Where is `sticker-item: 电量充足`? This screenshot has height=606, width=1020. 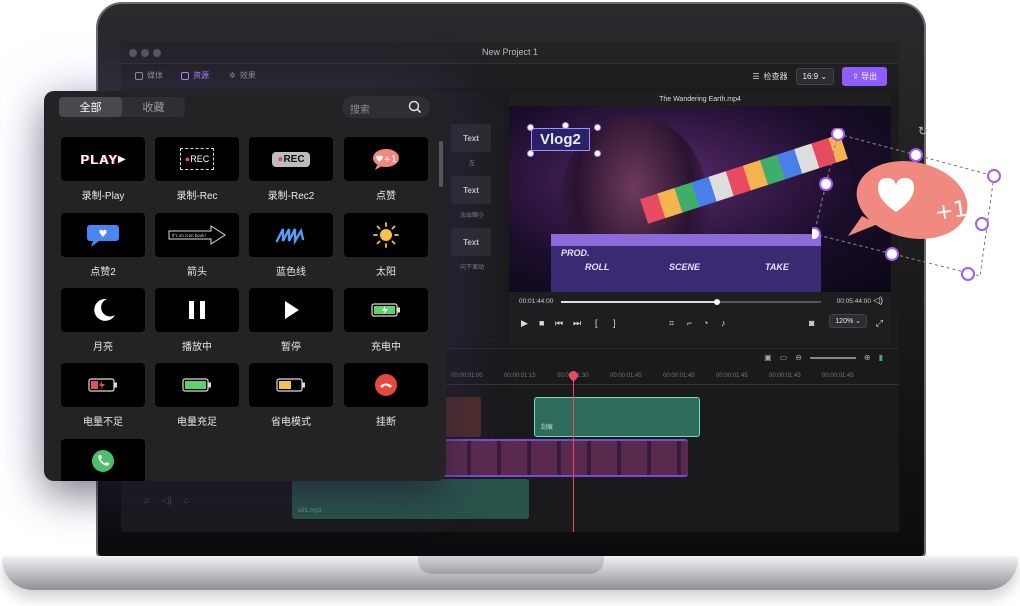 sticker-item: 电量充足 is located at coordinates (197, 395).